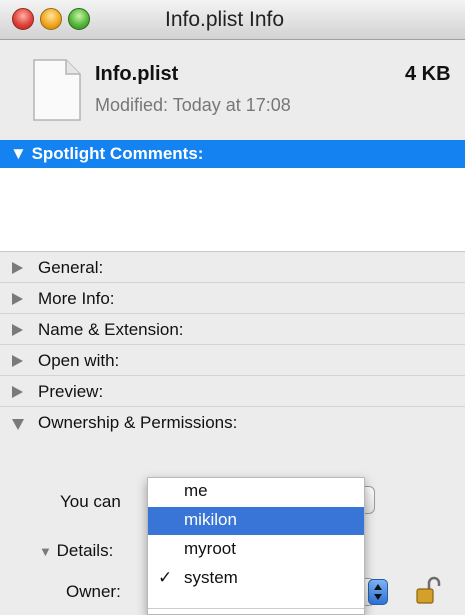 The width and height of the screenshot is (465, 615). What do you see at coordinates (428, 590) in the screenshot?
I see `unlocked-padlock-icon` at bounding box center [428, 590].